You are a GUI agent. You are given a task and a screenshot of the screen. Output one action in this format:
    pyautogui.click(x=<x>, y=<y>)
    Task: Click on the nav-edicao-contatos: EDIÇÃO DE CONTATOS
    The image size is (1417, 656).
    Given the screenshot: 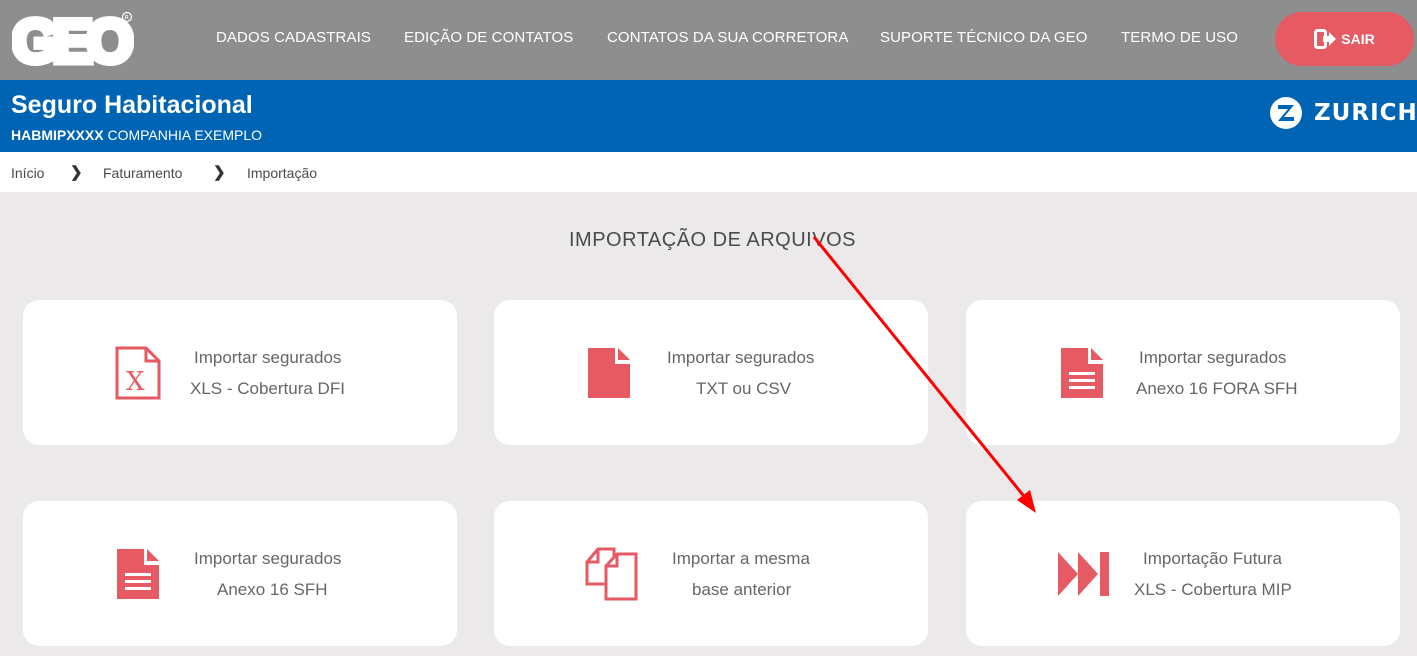 What is the action you would take?
    pyautogui.click(x=488, y=37)
    